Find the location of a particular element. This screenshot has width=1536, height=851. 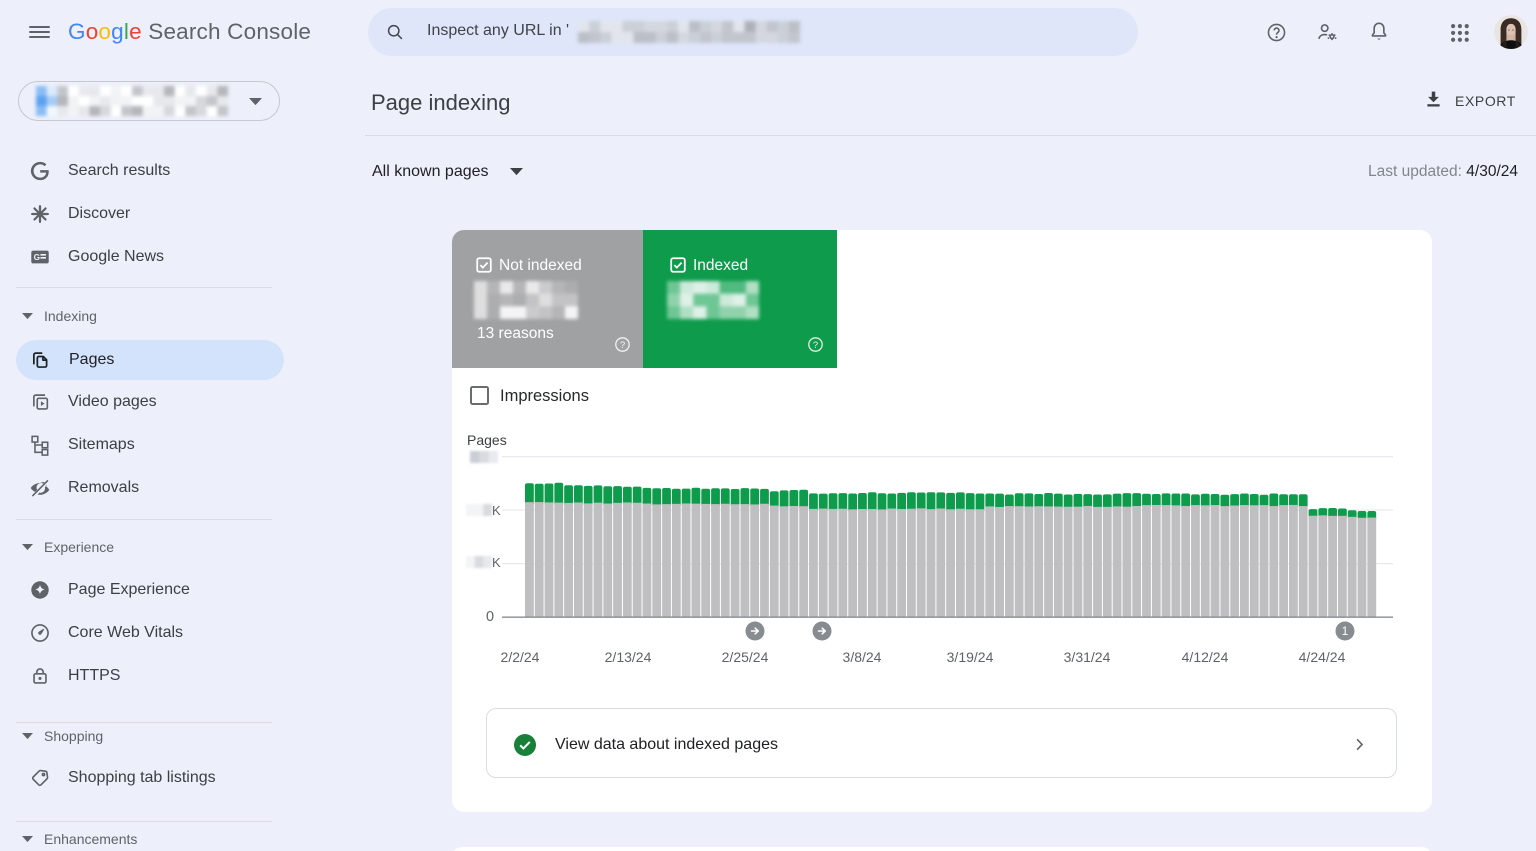

svg-text: 4/12/24 is located at coordinates (1205, 657).